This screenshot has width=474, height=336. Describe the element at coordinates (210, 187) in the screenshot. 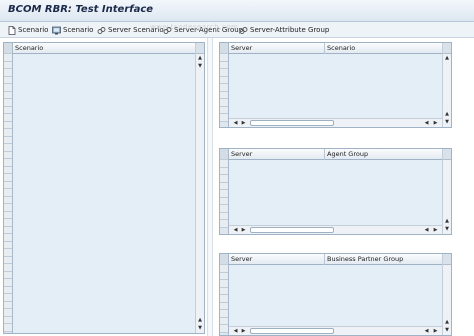

I see `vertical-splitter` at that location.